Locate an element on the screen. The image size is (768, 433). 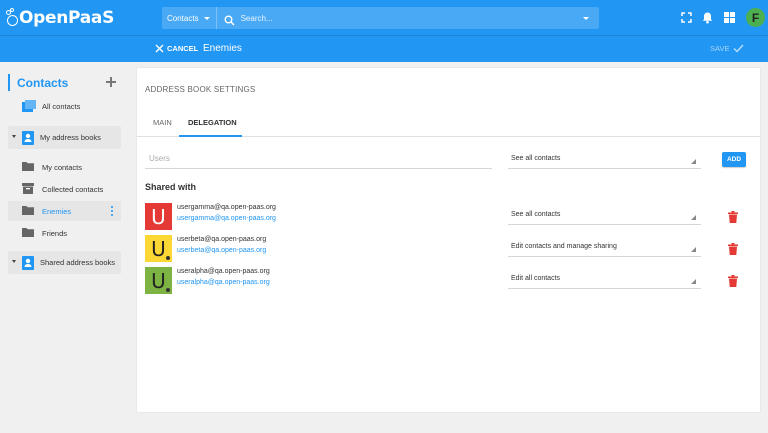
sidebar-item-enemies: Enemies is located at coordinates (64, 211).